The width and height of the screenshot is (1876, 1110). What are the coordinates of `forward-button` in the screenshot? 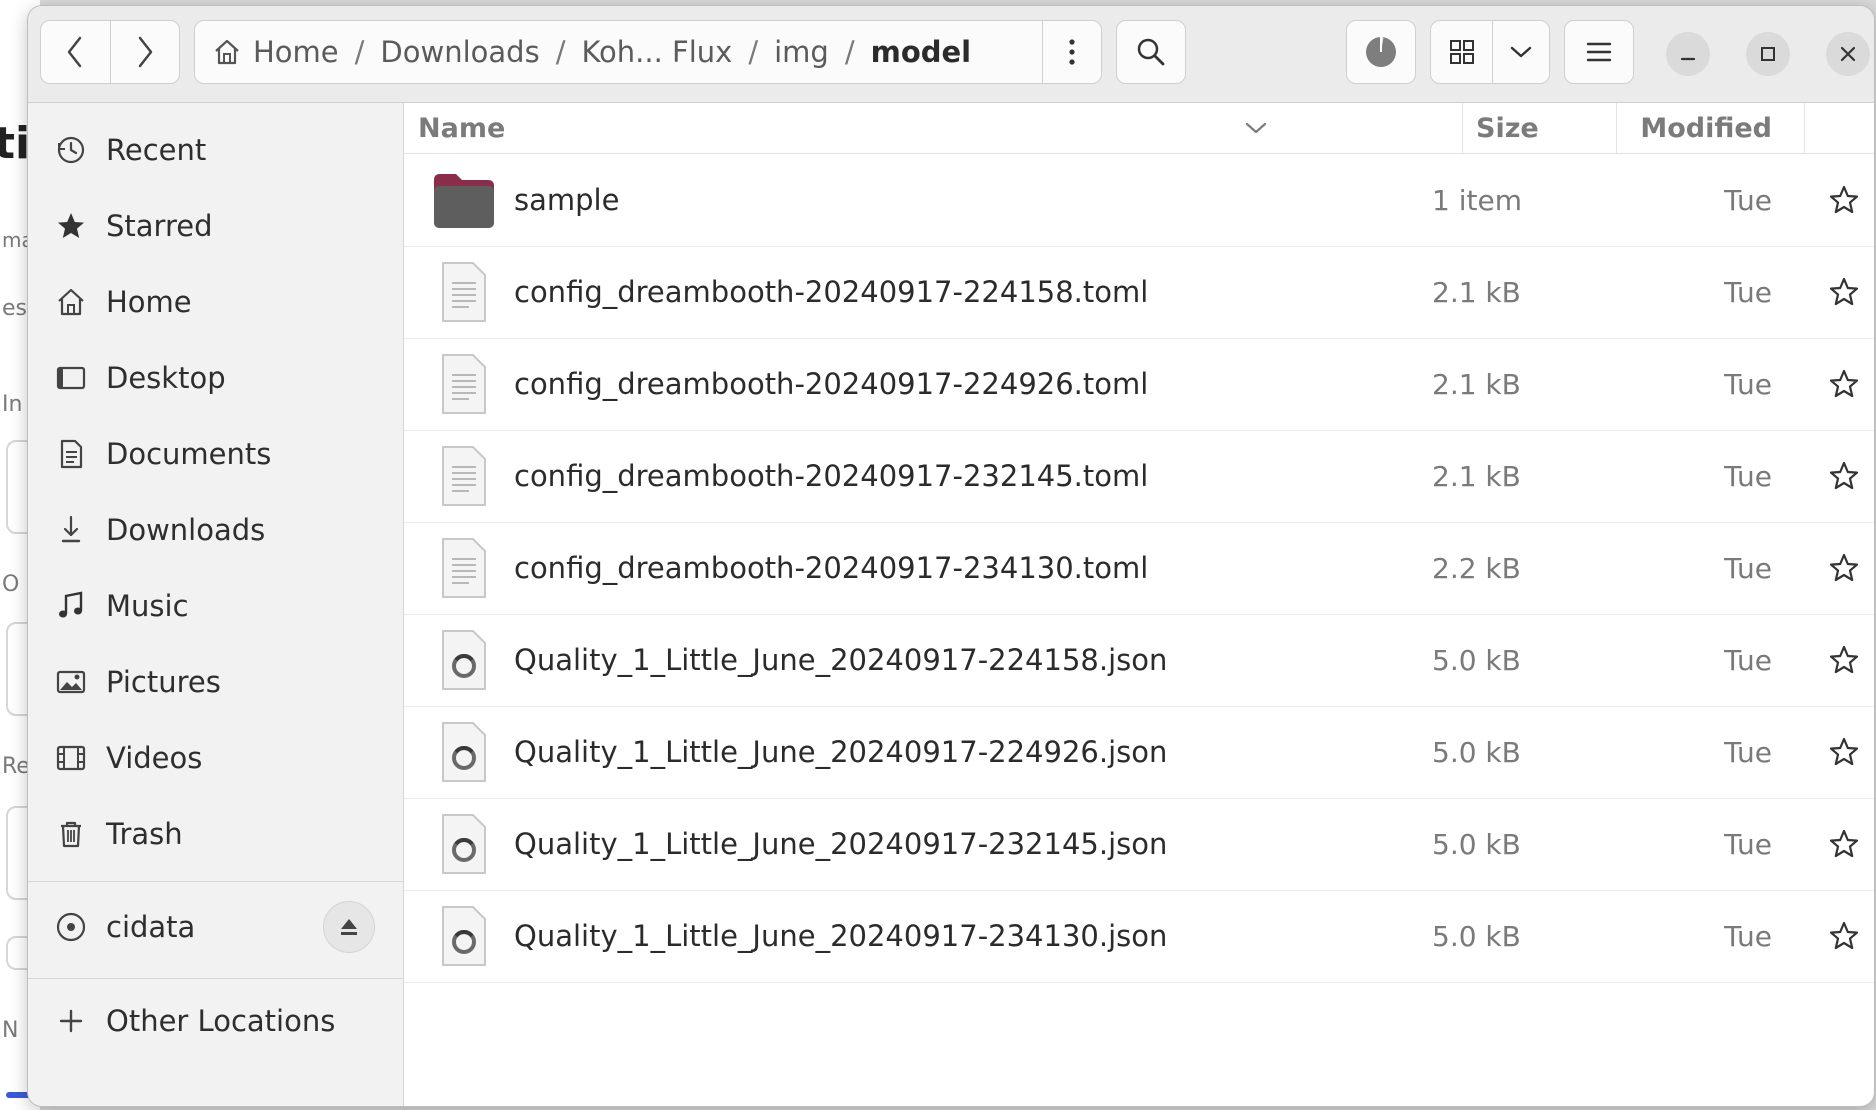 It's located at (144, 52).